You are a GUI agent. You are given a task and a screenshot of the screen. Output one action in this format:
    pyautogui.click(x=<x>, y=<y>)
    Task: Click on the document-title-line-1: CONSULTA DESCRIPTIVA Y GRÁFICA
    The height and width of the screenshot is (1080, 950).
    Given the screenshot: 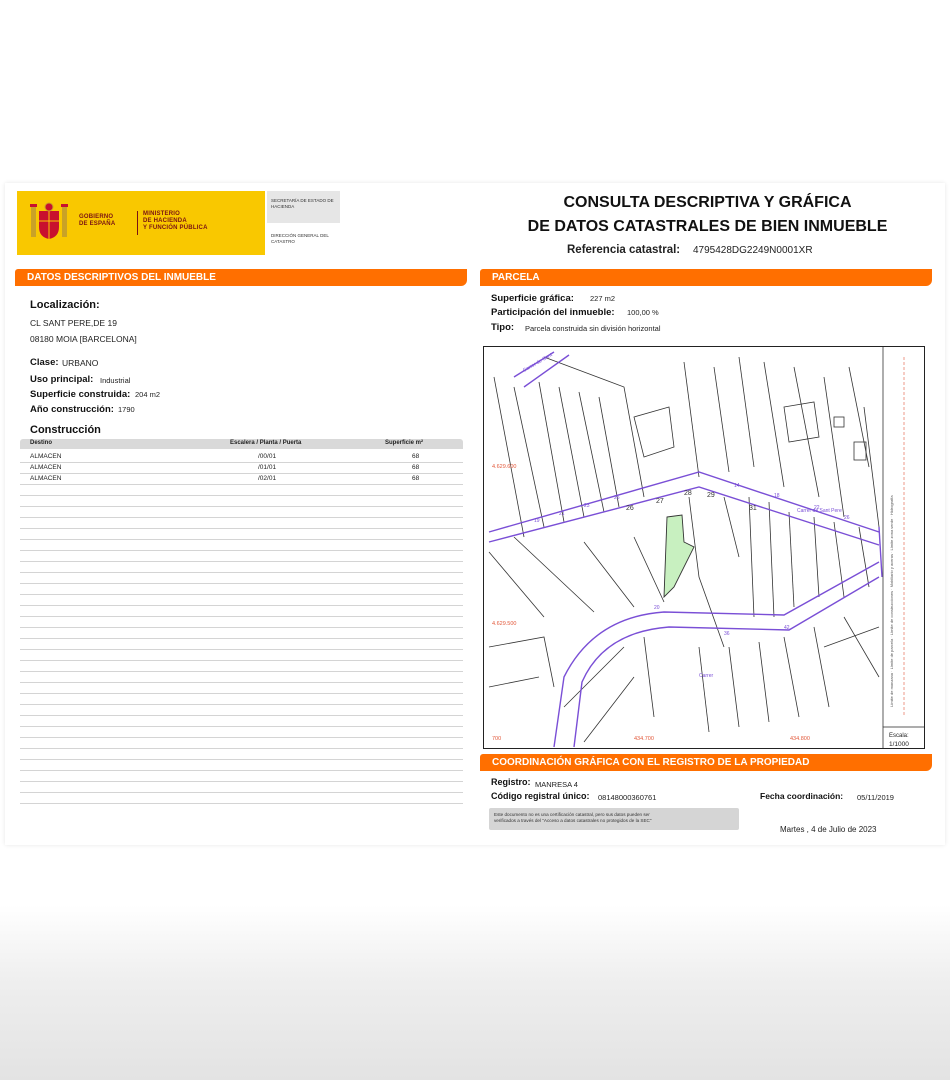 What is the action you would take?
    pyautogui.click(x=707, y=202)
    